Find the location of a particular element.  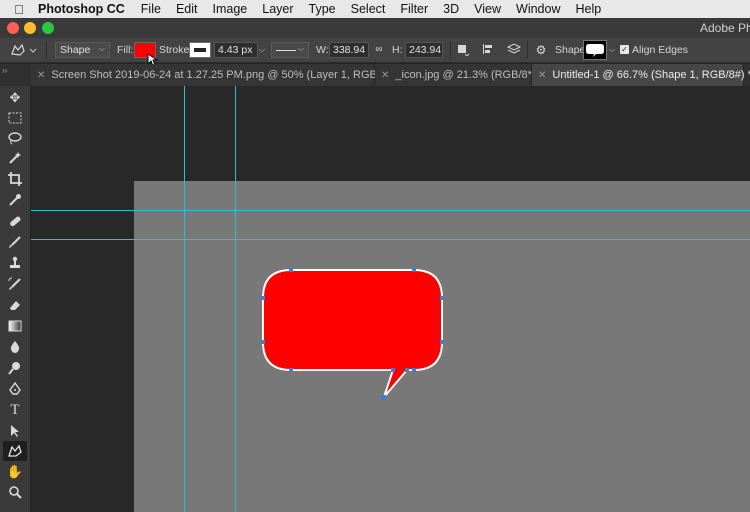

brush-tool-icon is located at coordinates (15, 242).